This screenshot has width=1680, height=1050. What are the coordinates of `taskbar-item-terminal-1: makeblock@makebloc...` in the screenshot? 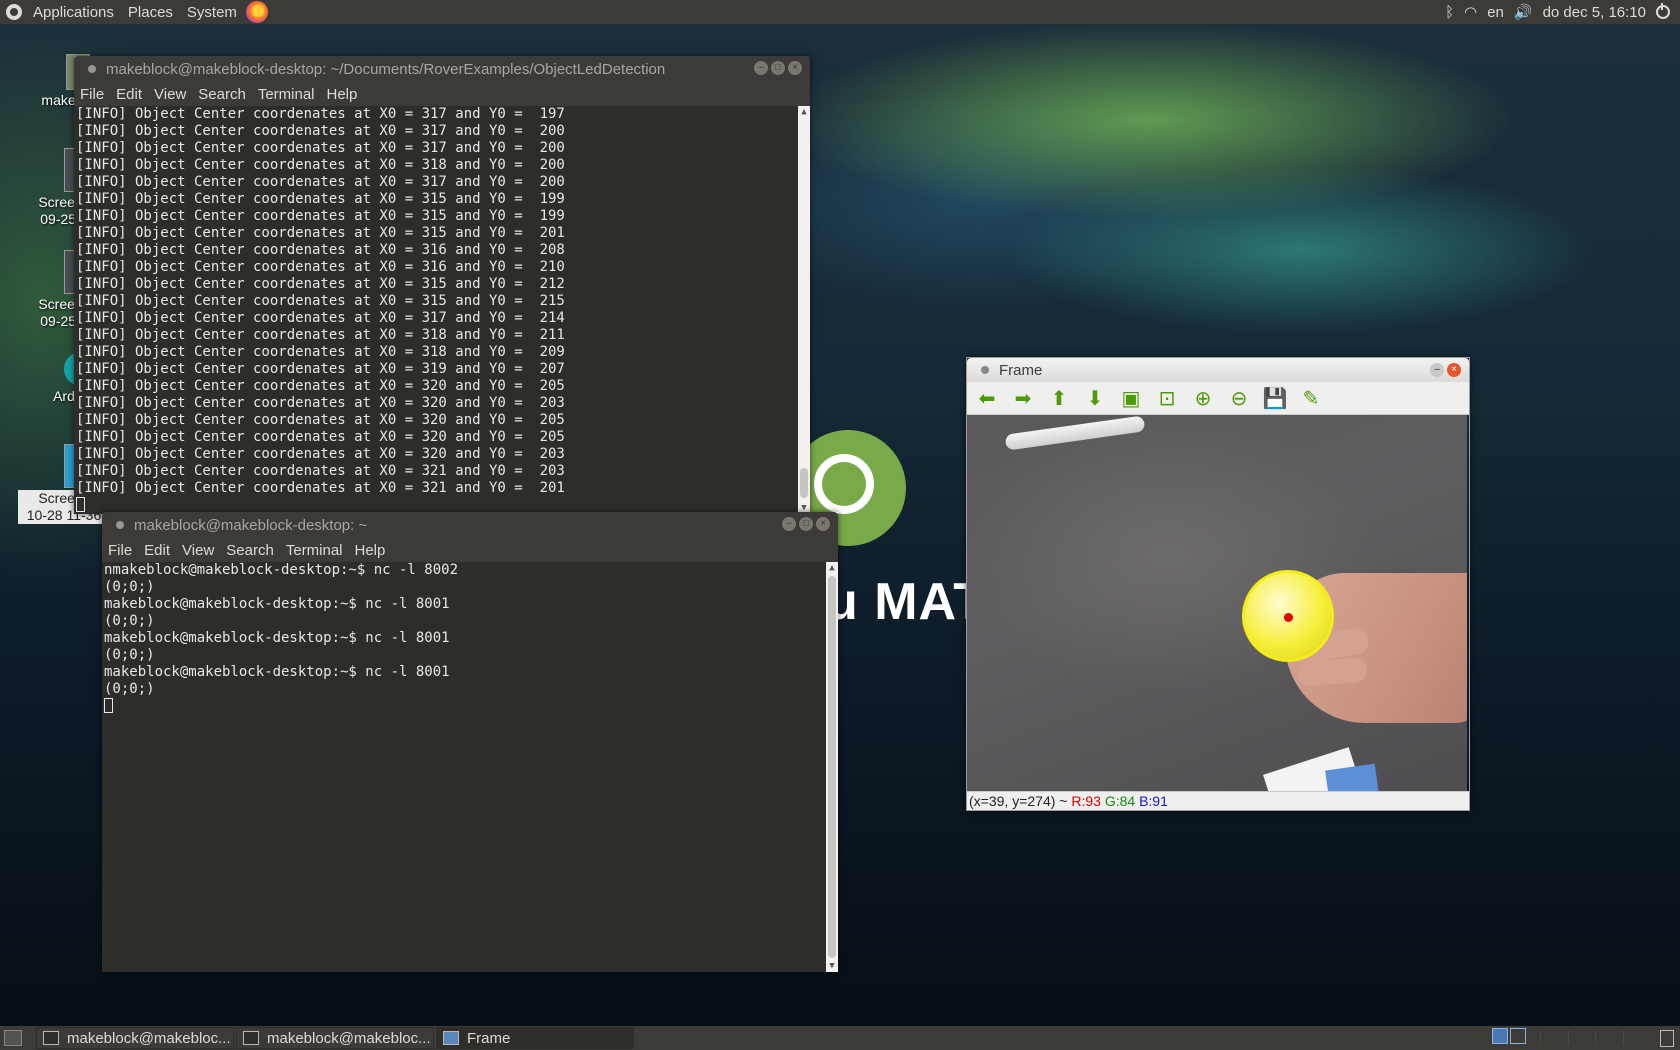 It's located at (135, 1038).